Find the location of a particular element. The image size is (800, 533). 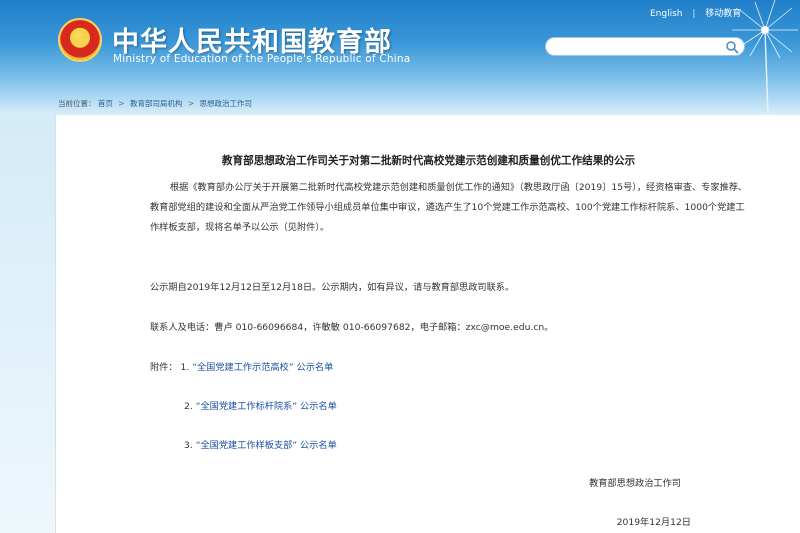

attachment-link-demo-universities: “全国党建工作示范高校” is located at coordinates (242, 367).